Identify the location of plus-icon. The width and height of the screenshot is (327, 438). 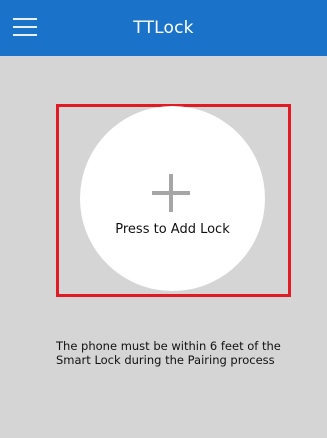
(171, 193).